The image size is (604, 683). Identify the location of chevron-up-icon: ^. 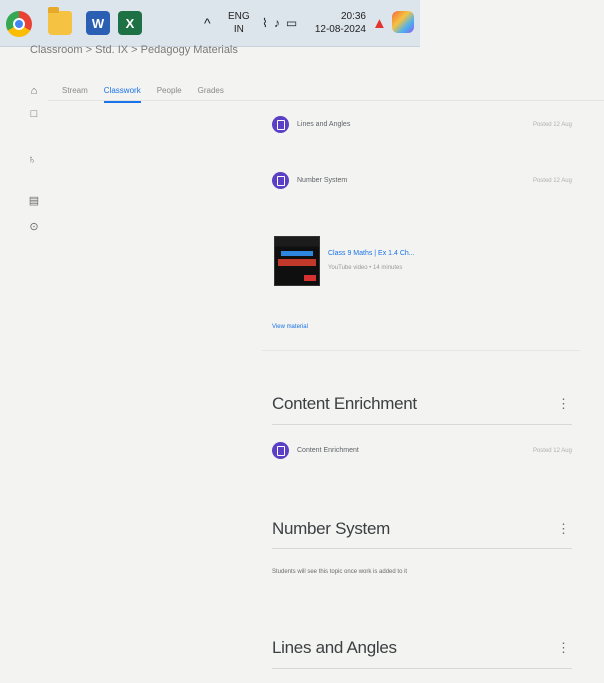
(207, 23).